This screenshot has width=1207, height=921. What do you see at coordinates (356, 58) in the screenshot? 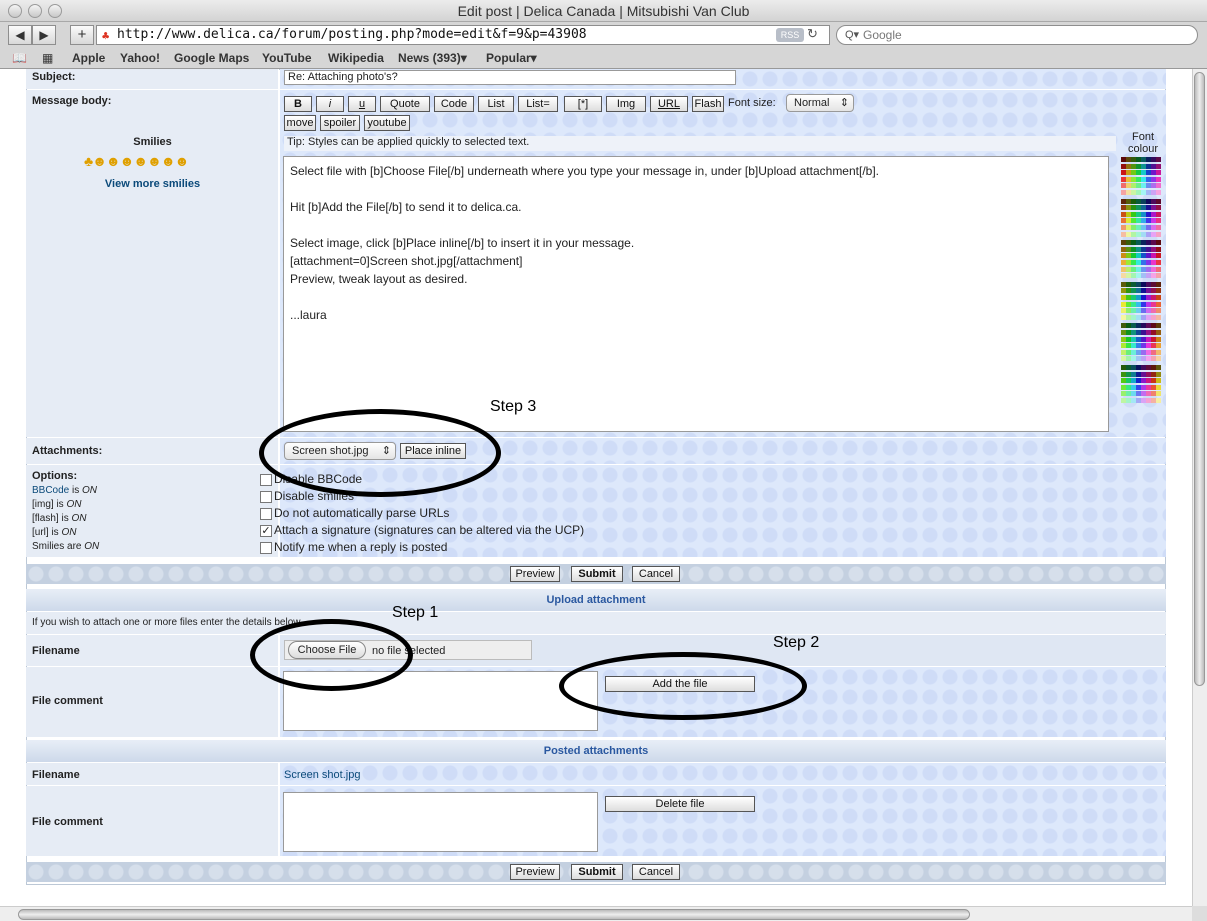
I see `bookmark-wikipedia: Wikipedia` at bounding box center [356, 58].